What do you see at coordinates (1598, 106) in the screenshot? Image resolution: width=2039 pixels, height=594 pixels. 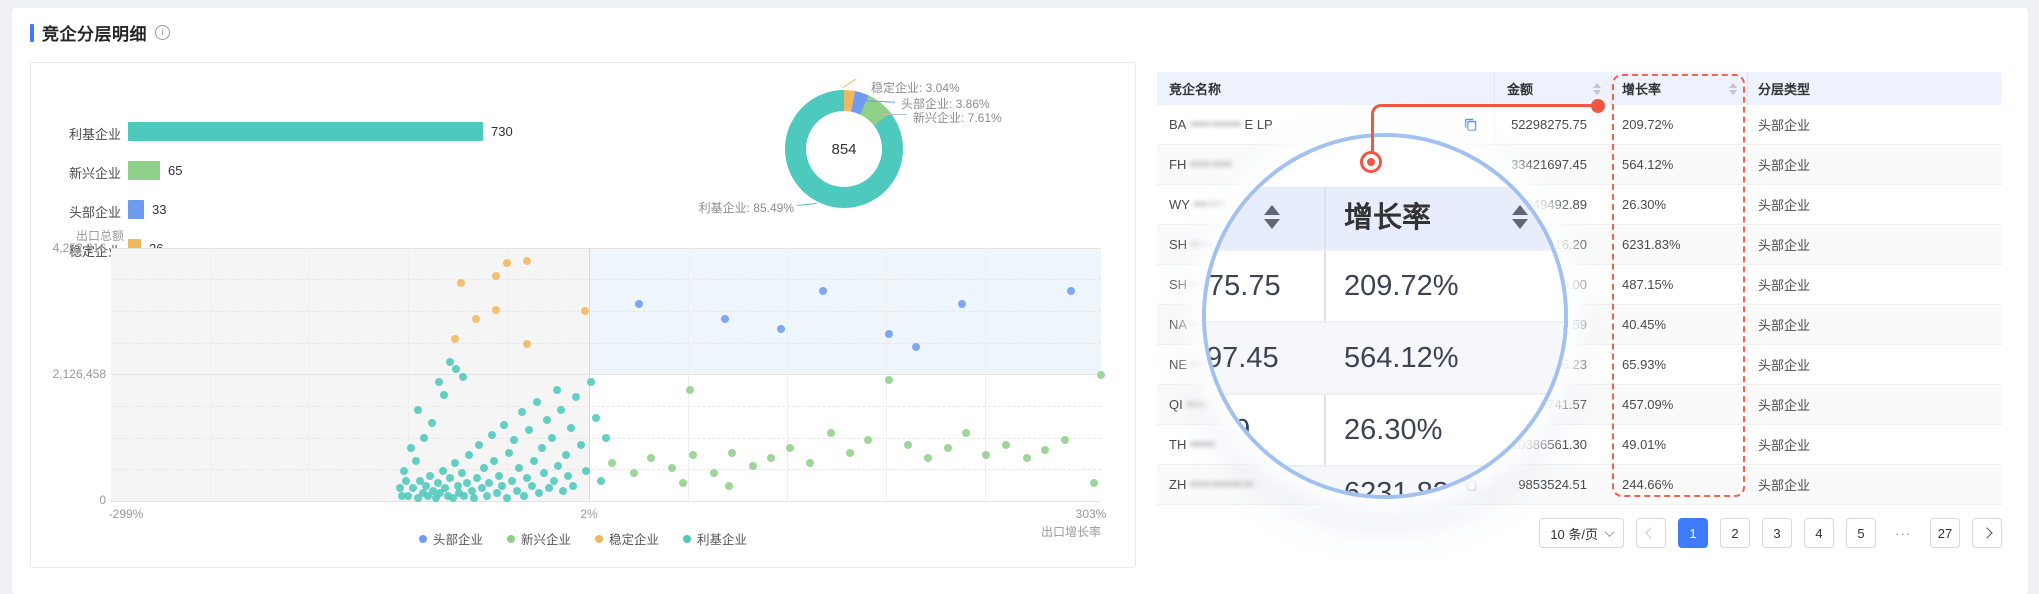 I see `callout-end-dot` at bounding box center [1598, 106].